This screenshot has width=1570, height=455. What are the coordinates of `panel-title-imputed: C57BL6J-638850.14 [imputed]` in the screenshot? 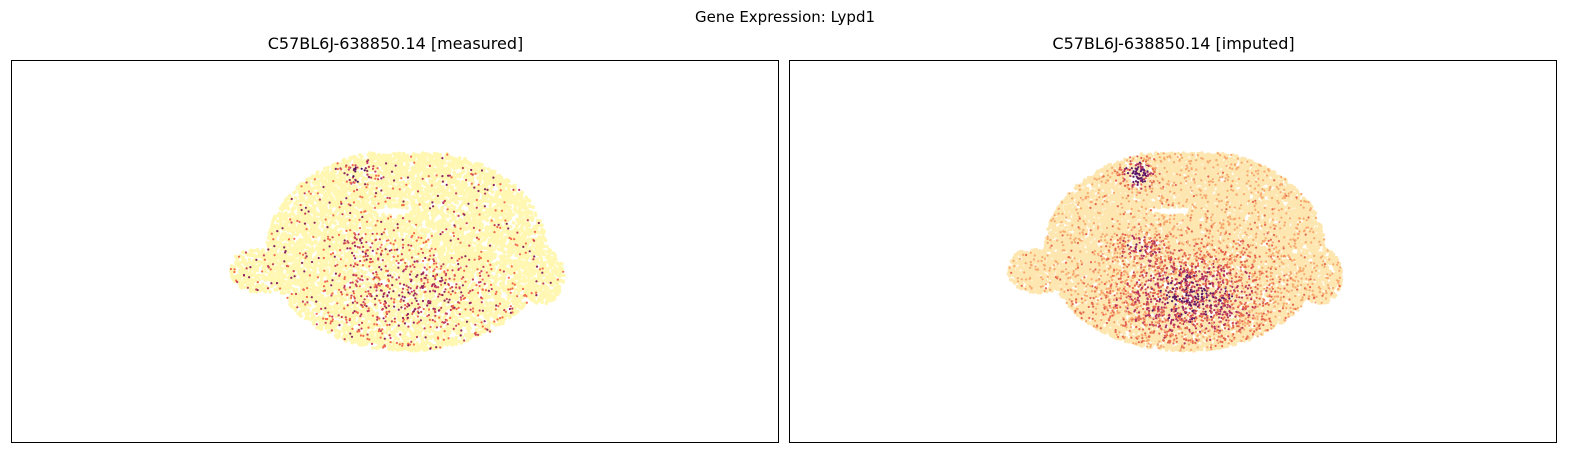 It's located at (1173, 43).